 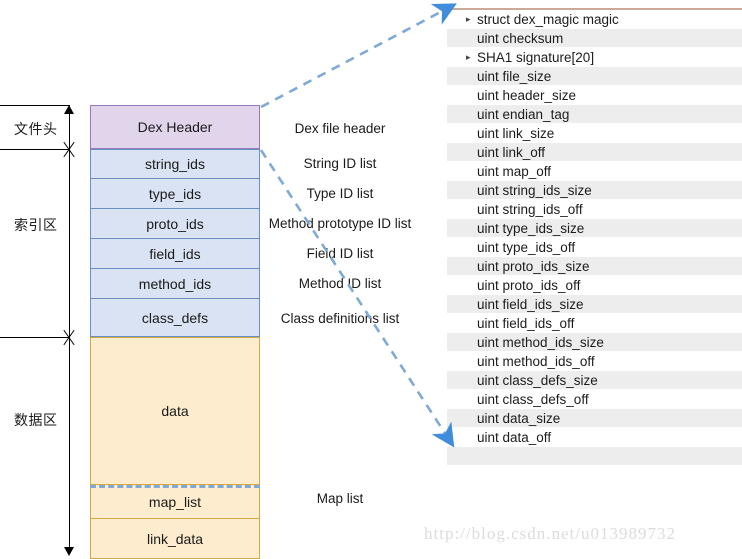 I want to click on field-row: uint data_off, so click(x=594, y=437).